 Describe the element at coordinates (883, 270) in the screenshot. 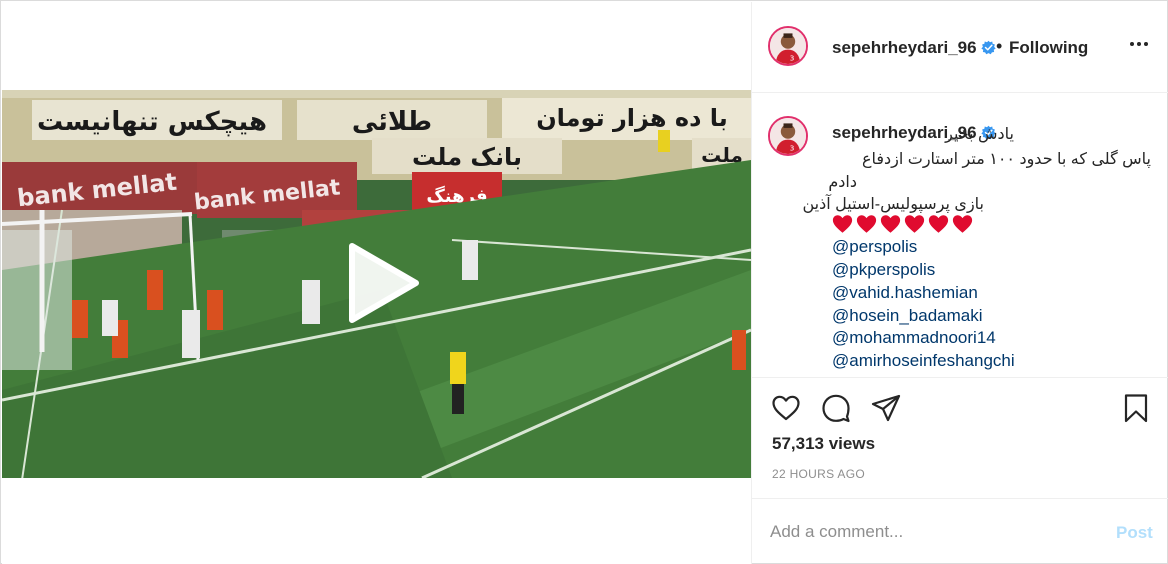

I see `mention-link: @pkperspolis` at that location.